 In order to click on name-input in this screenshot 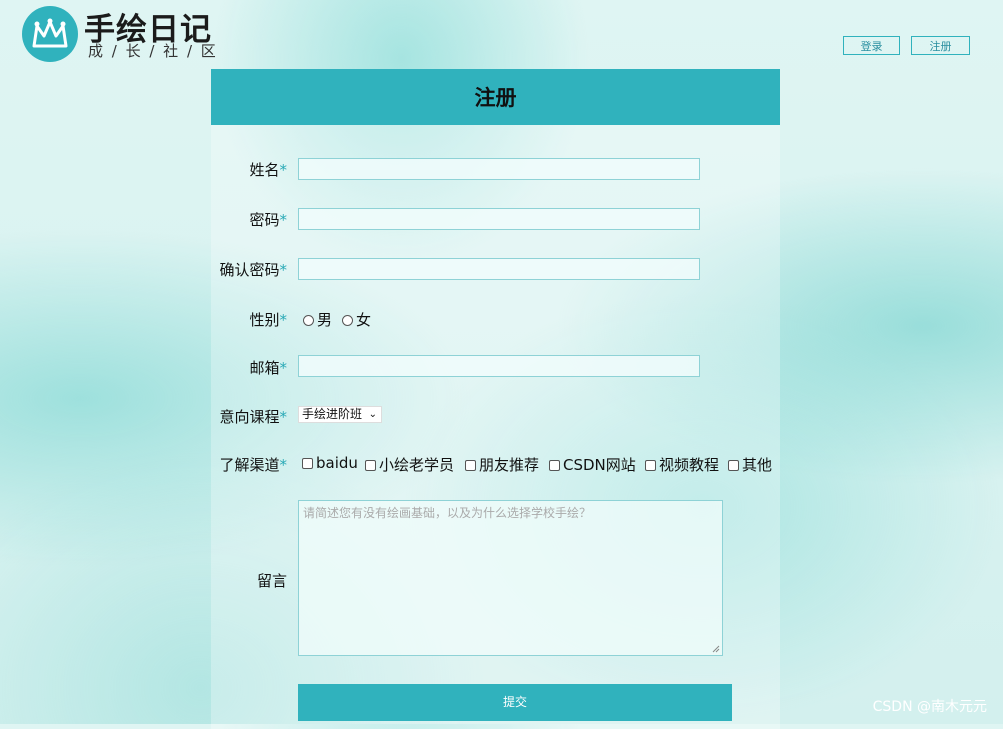, I will do `click(499, 169)`.